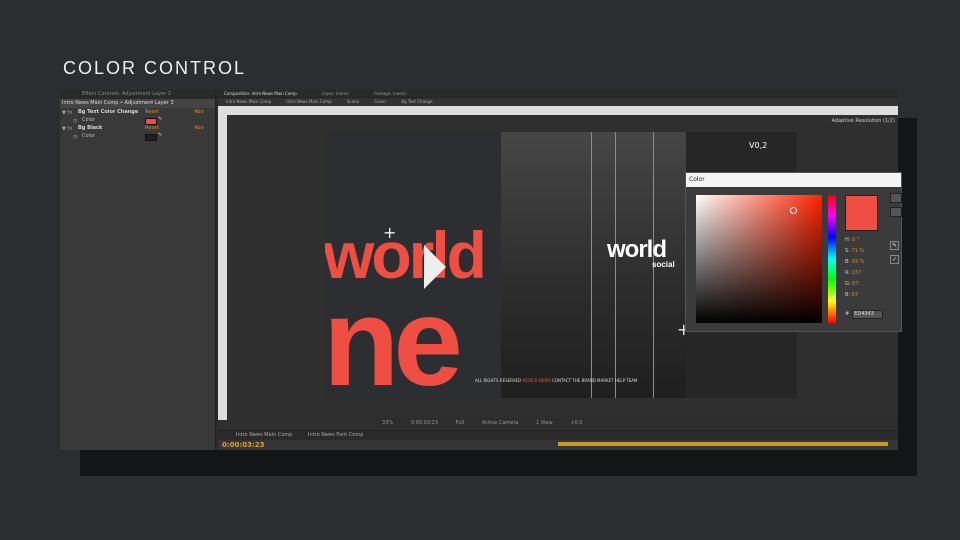 The image size is (960, 540). I want to click on footer-red: WORLD NEWS, so click(536, 380).